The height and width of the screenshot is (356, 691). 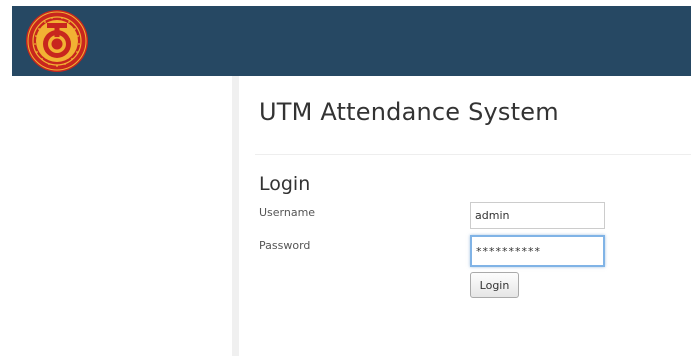 What do you see at coordinates (409, 112) in the screenshot?
I see `page-title: UTM Attendance System` at bounding box center [409, 112].